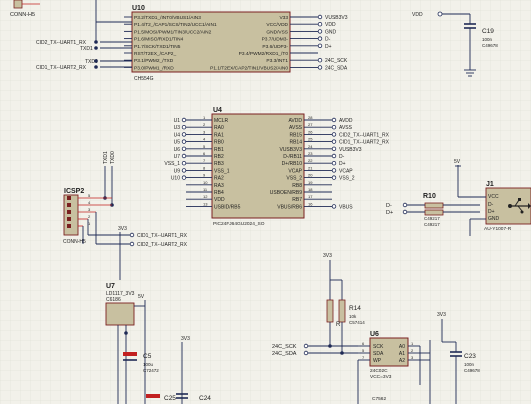 The image size is (531, 404). Describe the element at coordinates (284, 354) in the screenshot. I see `u6-net-sda: 24C_SDA` at that location.